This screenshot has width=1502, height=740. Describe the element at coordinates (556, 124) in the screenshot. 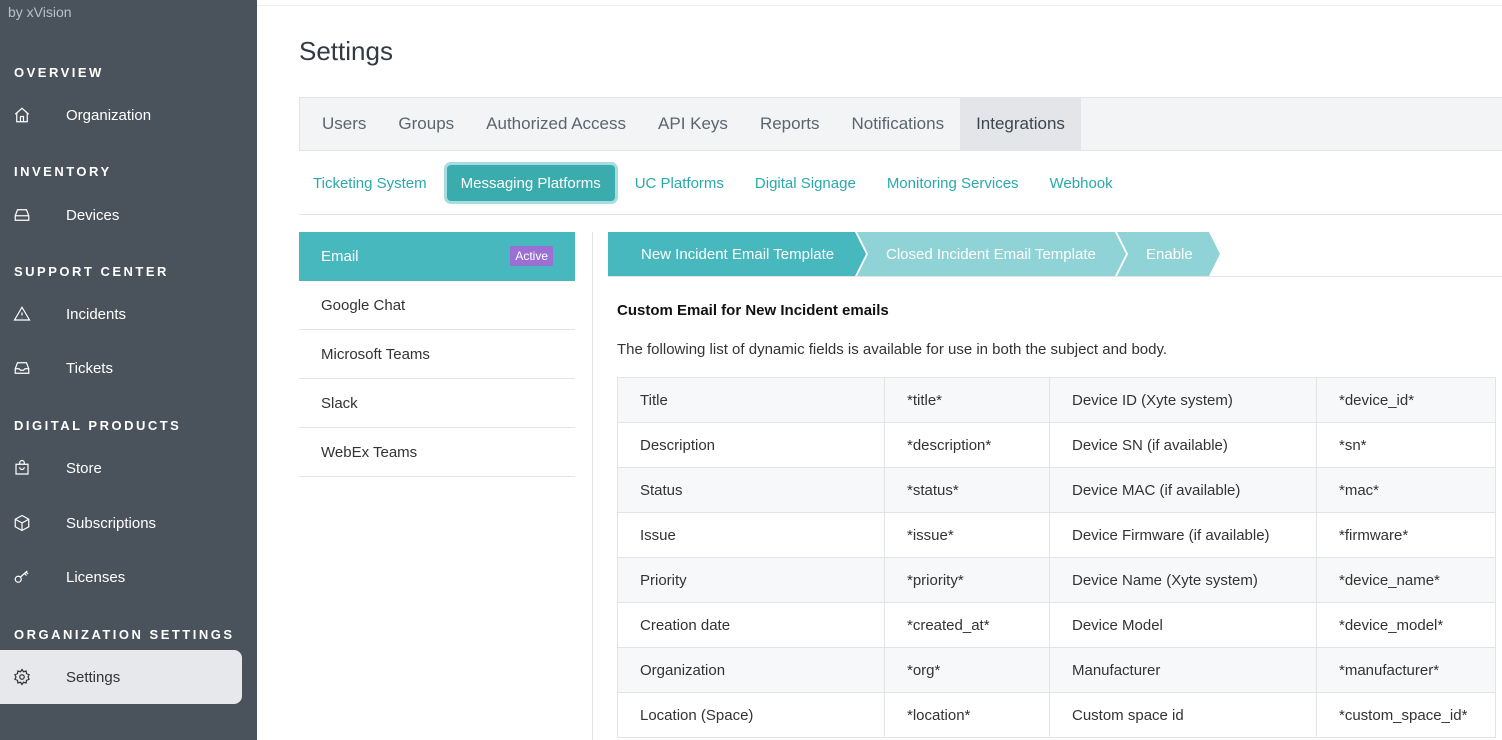

I see `tab-authorized-access: Authorized Access` at that location.